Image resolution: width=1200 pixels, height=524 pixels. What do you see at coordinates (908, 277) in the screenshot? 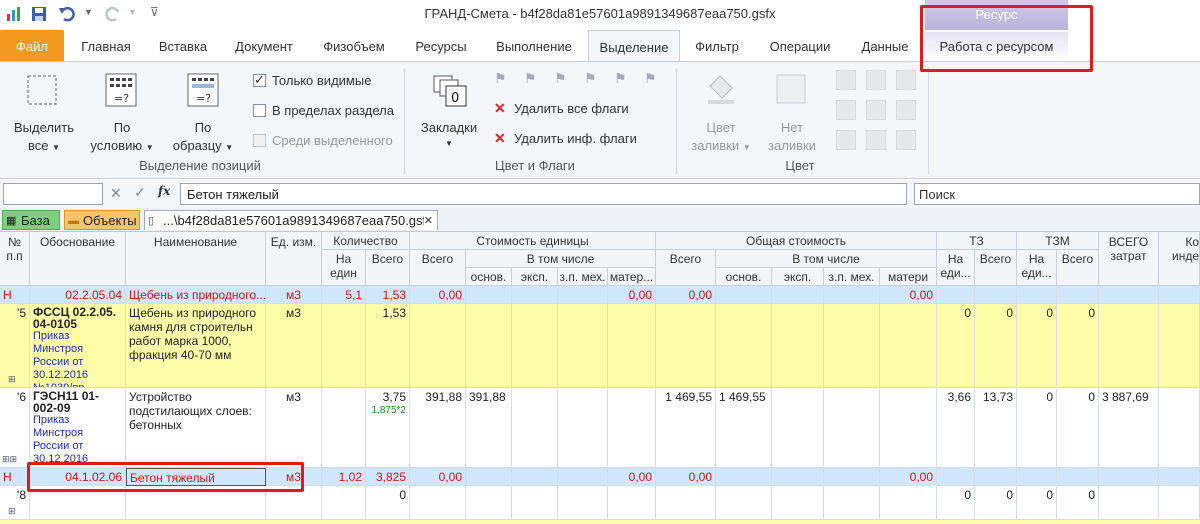
I see `header-tc-mater: матери` at bounding box center [908, 277].